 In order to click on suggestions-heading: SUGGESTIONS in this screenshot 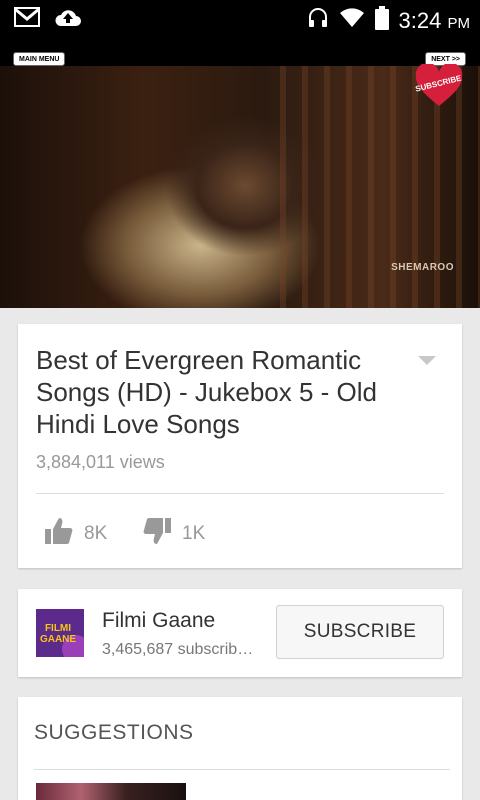, I will do `click(114, 732)`.